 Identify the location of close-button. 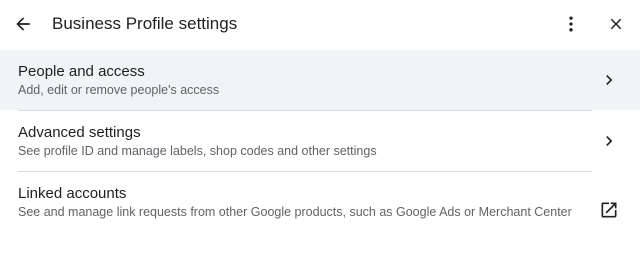
(616, 24).